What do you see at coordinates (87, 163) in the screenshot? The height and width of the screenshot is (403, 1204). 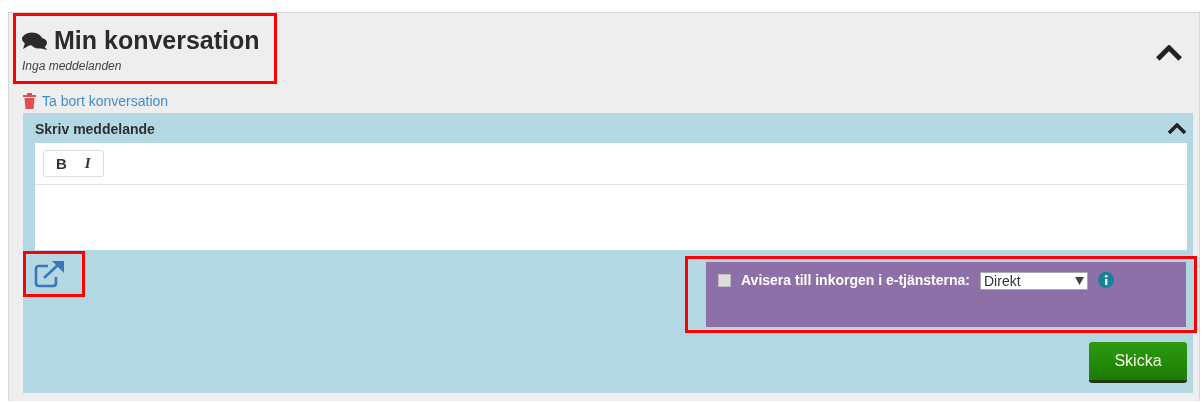 I see `italic-button: I` at bounding box center [87, 163].